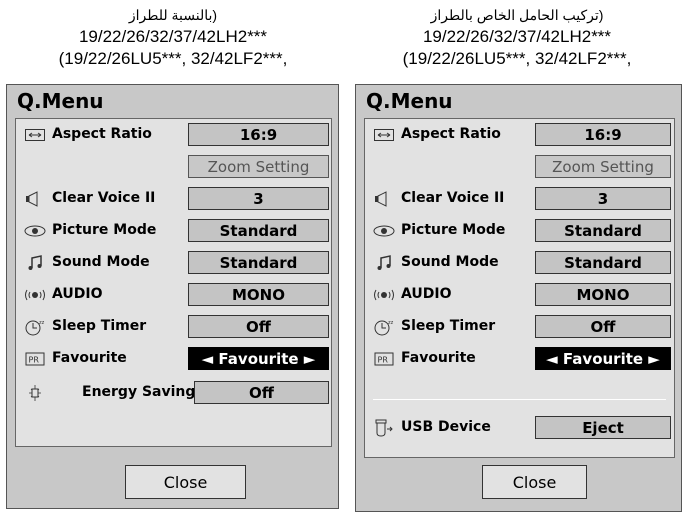 The height and width of the screenshot is (513, 687). I want to click on divider, so click(519, 399).